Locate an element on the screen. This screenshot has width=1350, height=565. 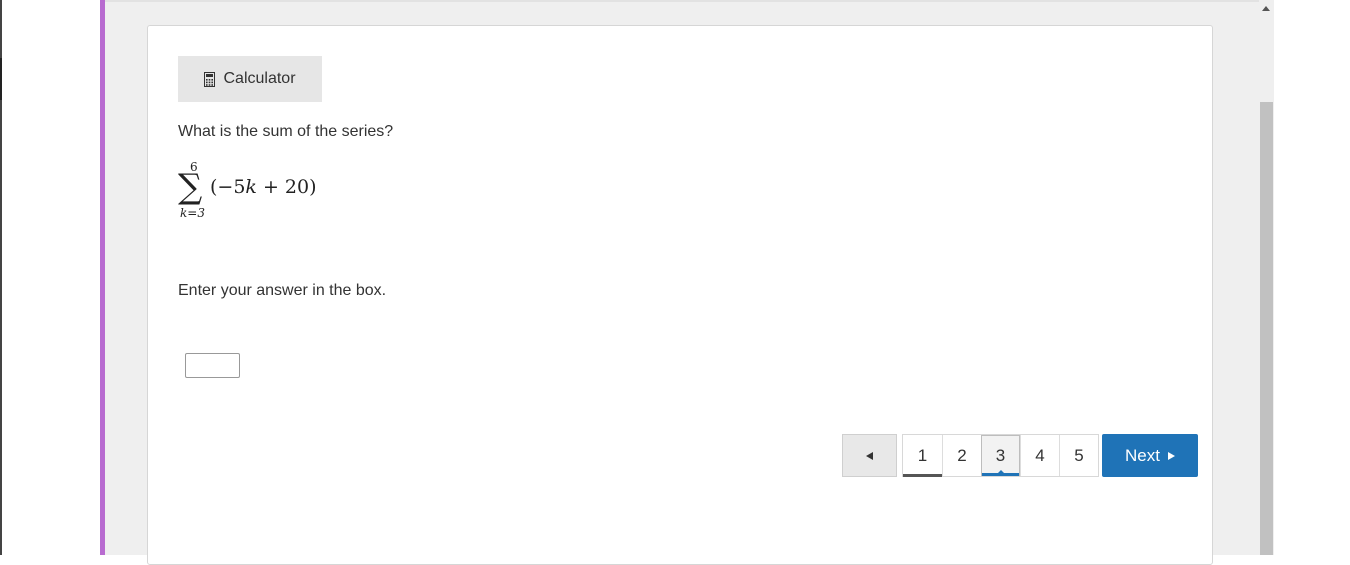
previous-button is located at coordinates (869, 455).